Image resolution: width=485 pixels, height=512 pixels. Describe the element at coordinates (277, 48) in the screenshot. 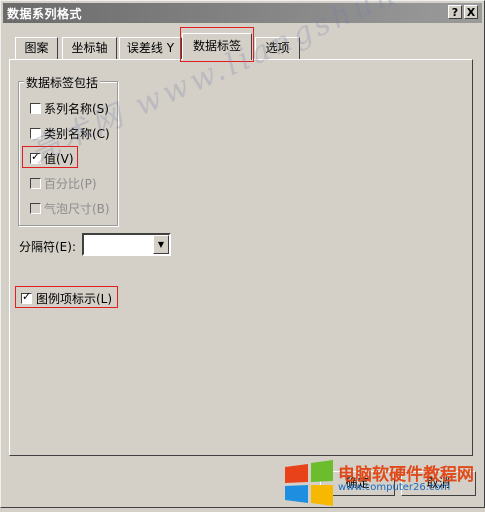

I see `tab-options: 选项` at that location.